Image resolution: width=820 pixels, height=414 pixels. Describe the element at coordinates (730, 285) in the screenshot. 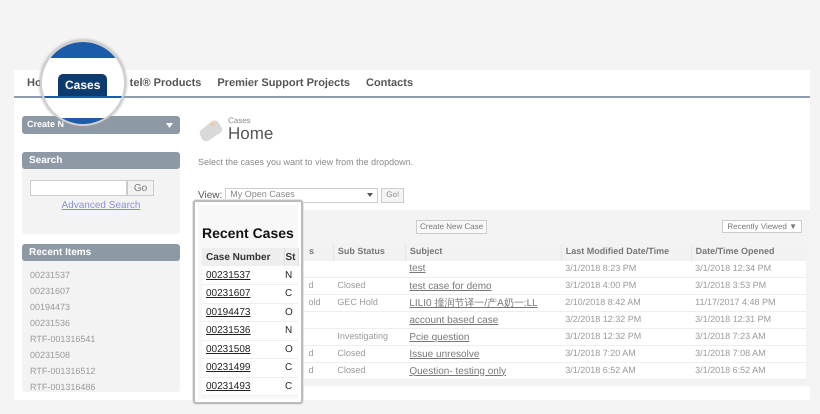

I see `table-cell: 3/1/2018 3:53 PM` at that location.